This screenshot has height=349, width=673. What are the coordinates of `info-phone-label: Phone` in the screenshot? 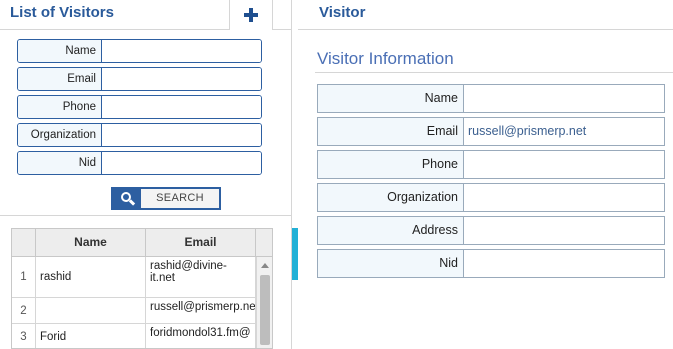 It's located at (391, 164).